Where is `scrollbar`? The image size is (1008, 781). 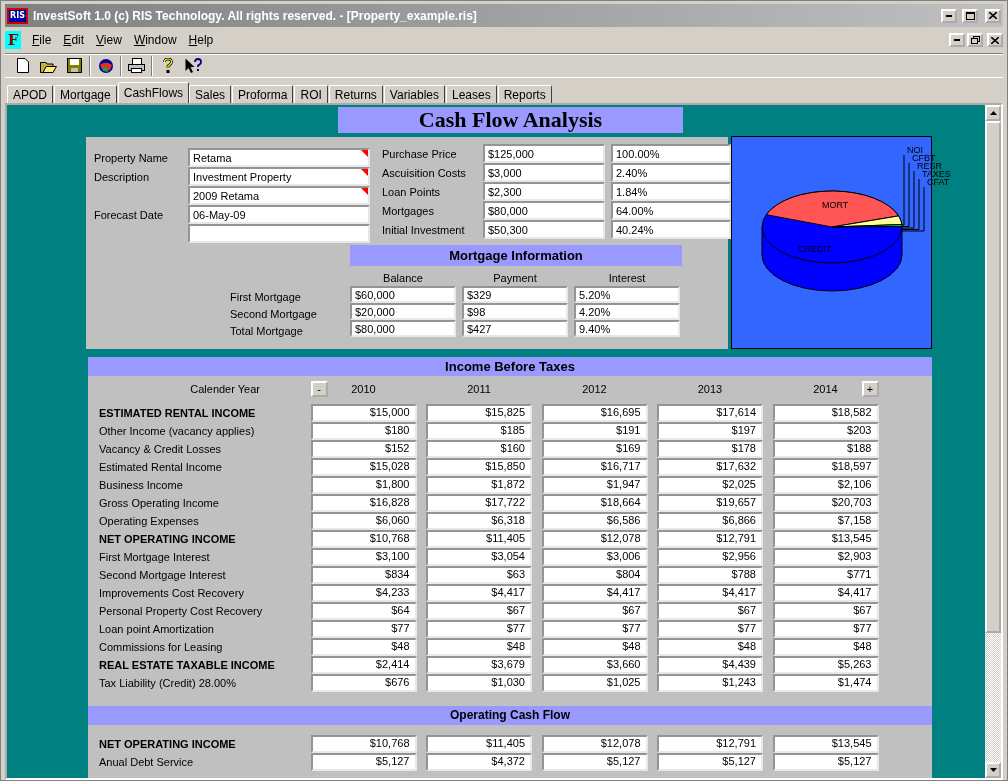 scrollbar is located at coordinates (993, 441).